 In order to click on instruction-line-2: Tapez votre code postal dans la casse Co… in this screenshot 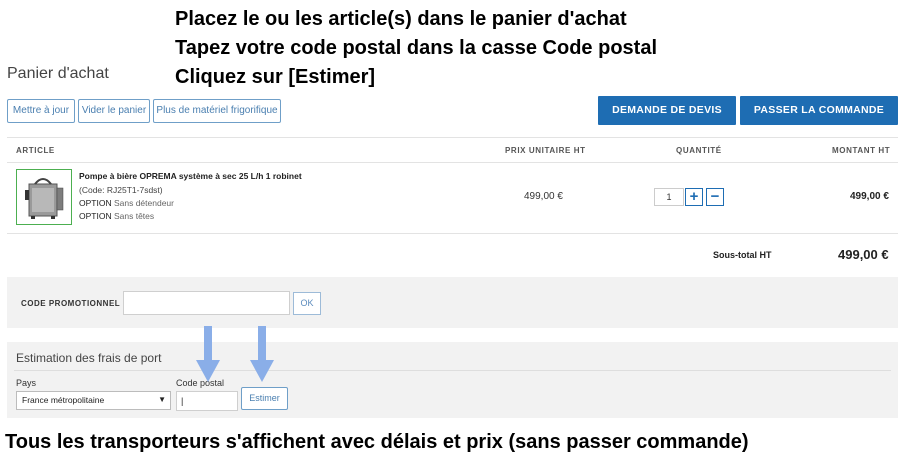, I will do `click(416, 48)`.